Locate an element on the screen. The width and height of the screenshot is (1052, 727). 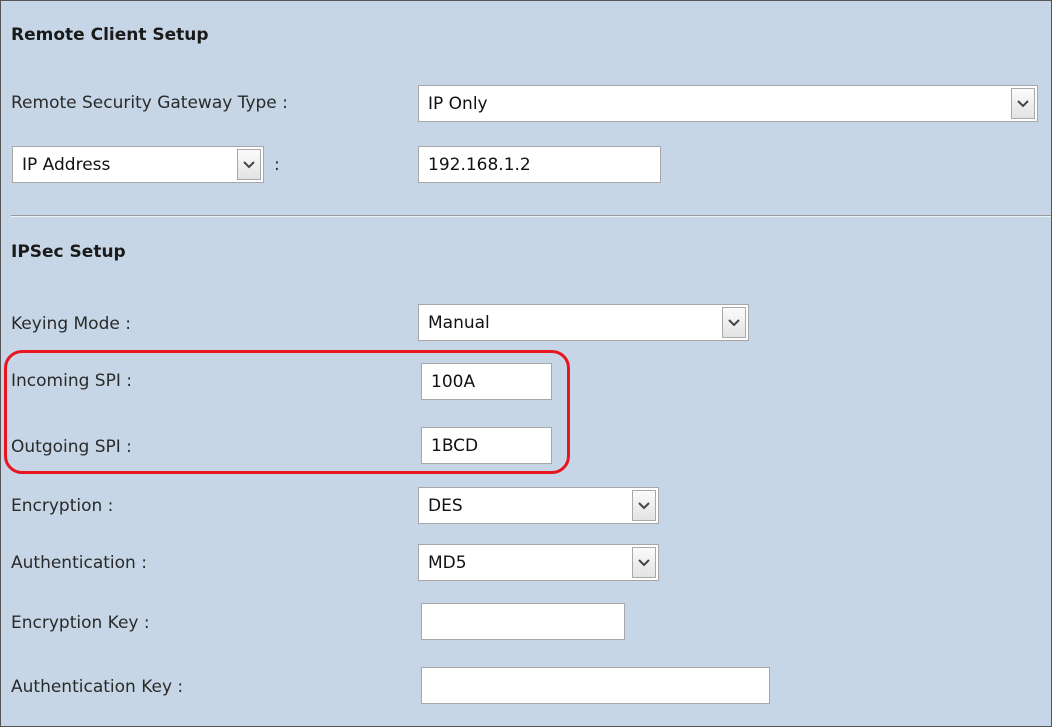
remote-security-gateway-type-select: IP Only is located at coordinates (728, 103).